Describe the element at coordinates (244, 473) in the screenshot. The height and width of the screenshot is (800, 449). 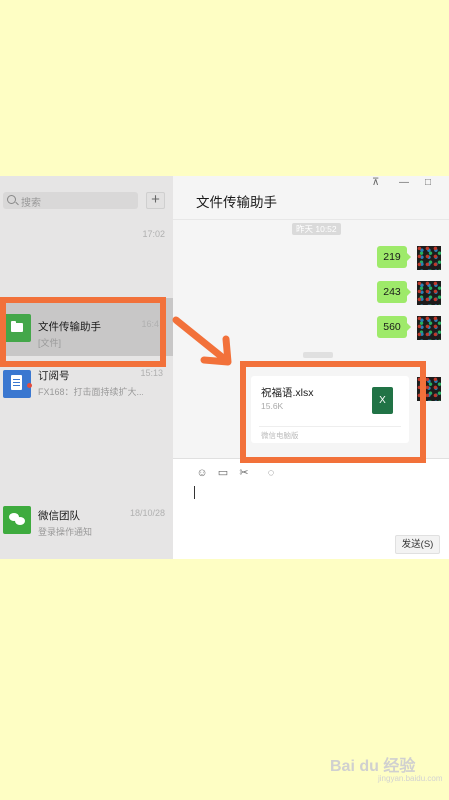
I see `scissors-icon: ✂` at that location.